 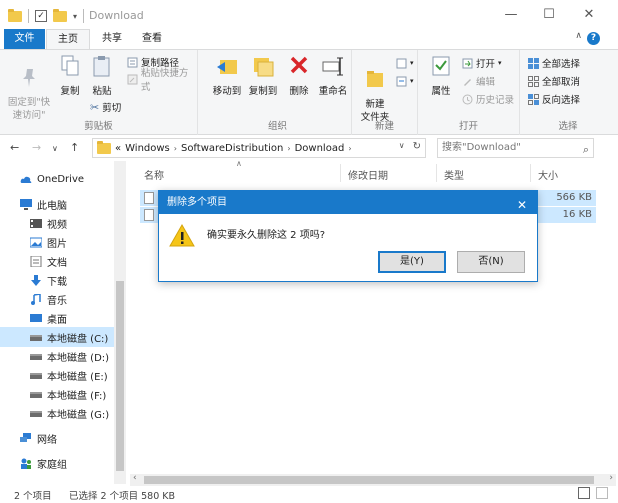 I want to click on sidebar-item-desktop: 桌面, so click(x=57, y=318).